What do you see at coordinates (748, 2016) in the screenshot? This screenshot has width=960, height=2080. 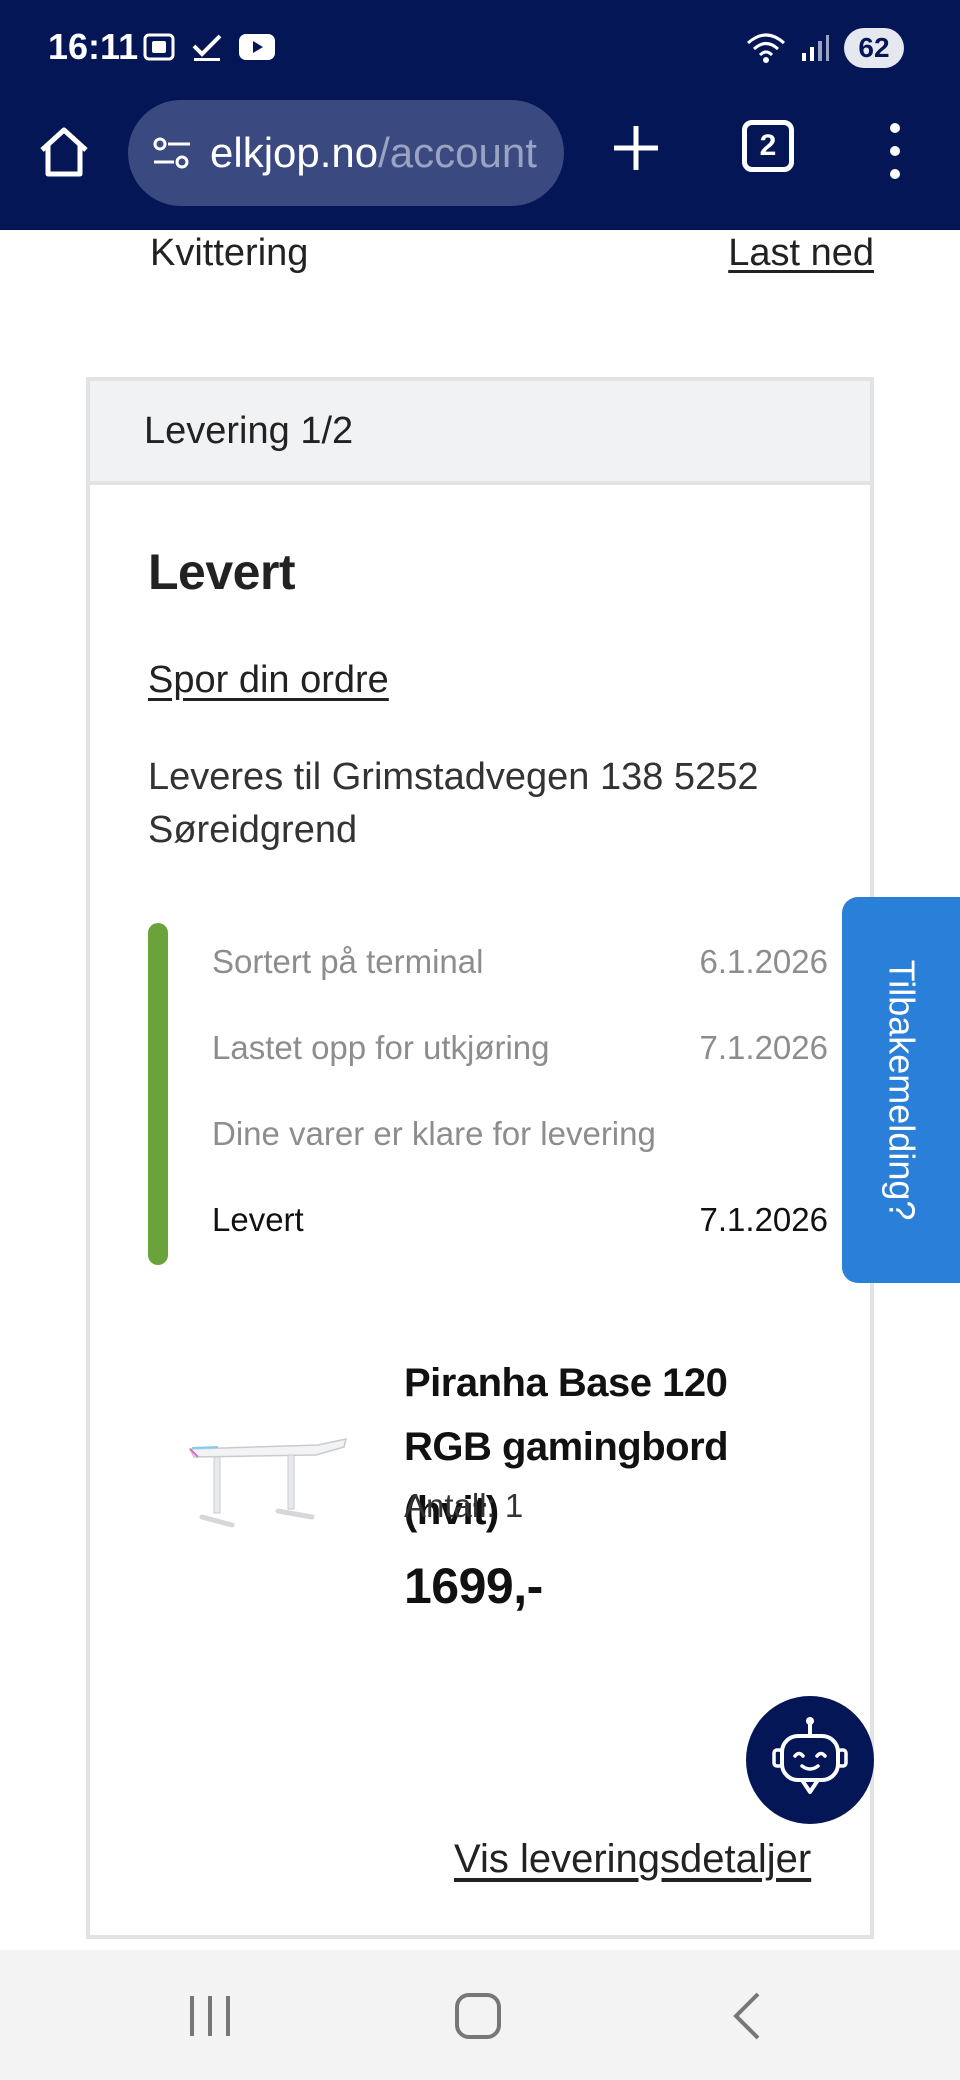 I see `back-icon` at bounding box center [748, 2016].